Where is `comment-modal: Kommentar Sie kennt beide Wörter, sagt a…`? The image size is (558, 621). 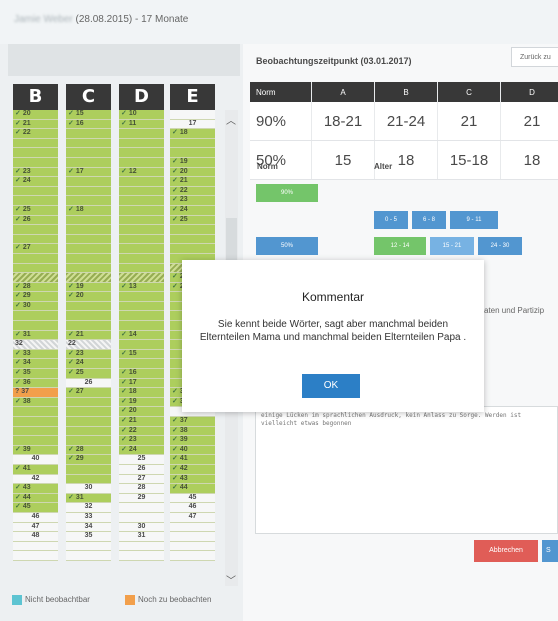 comment-modal: Kommentar Sie kennt beide Wörter, sagt a… is located at coordinates (333, 336).